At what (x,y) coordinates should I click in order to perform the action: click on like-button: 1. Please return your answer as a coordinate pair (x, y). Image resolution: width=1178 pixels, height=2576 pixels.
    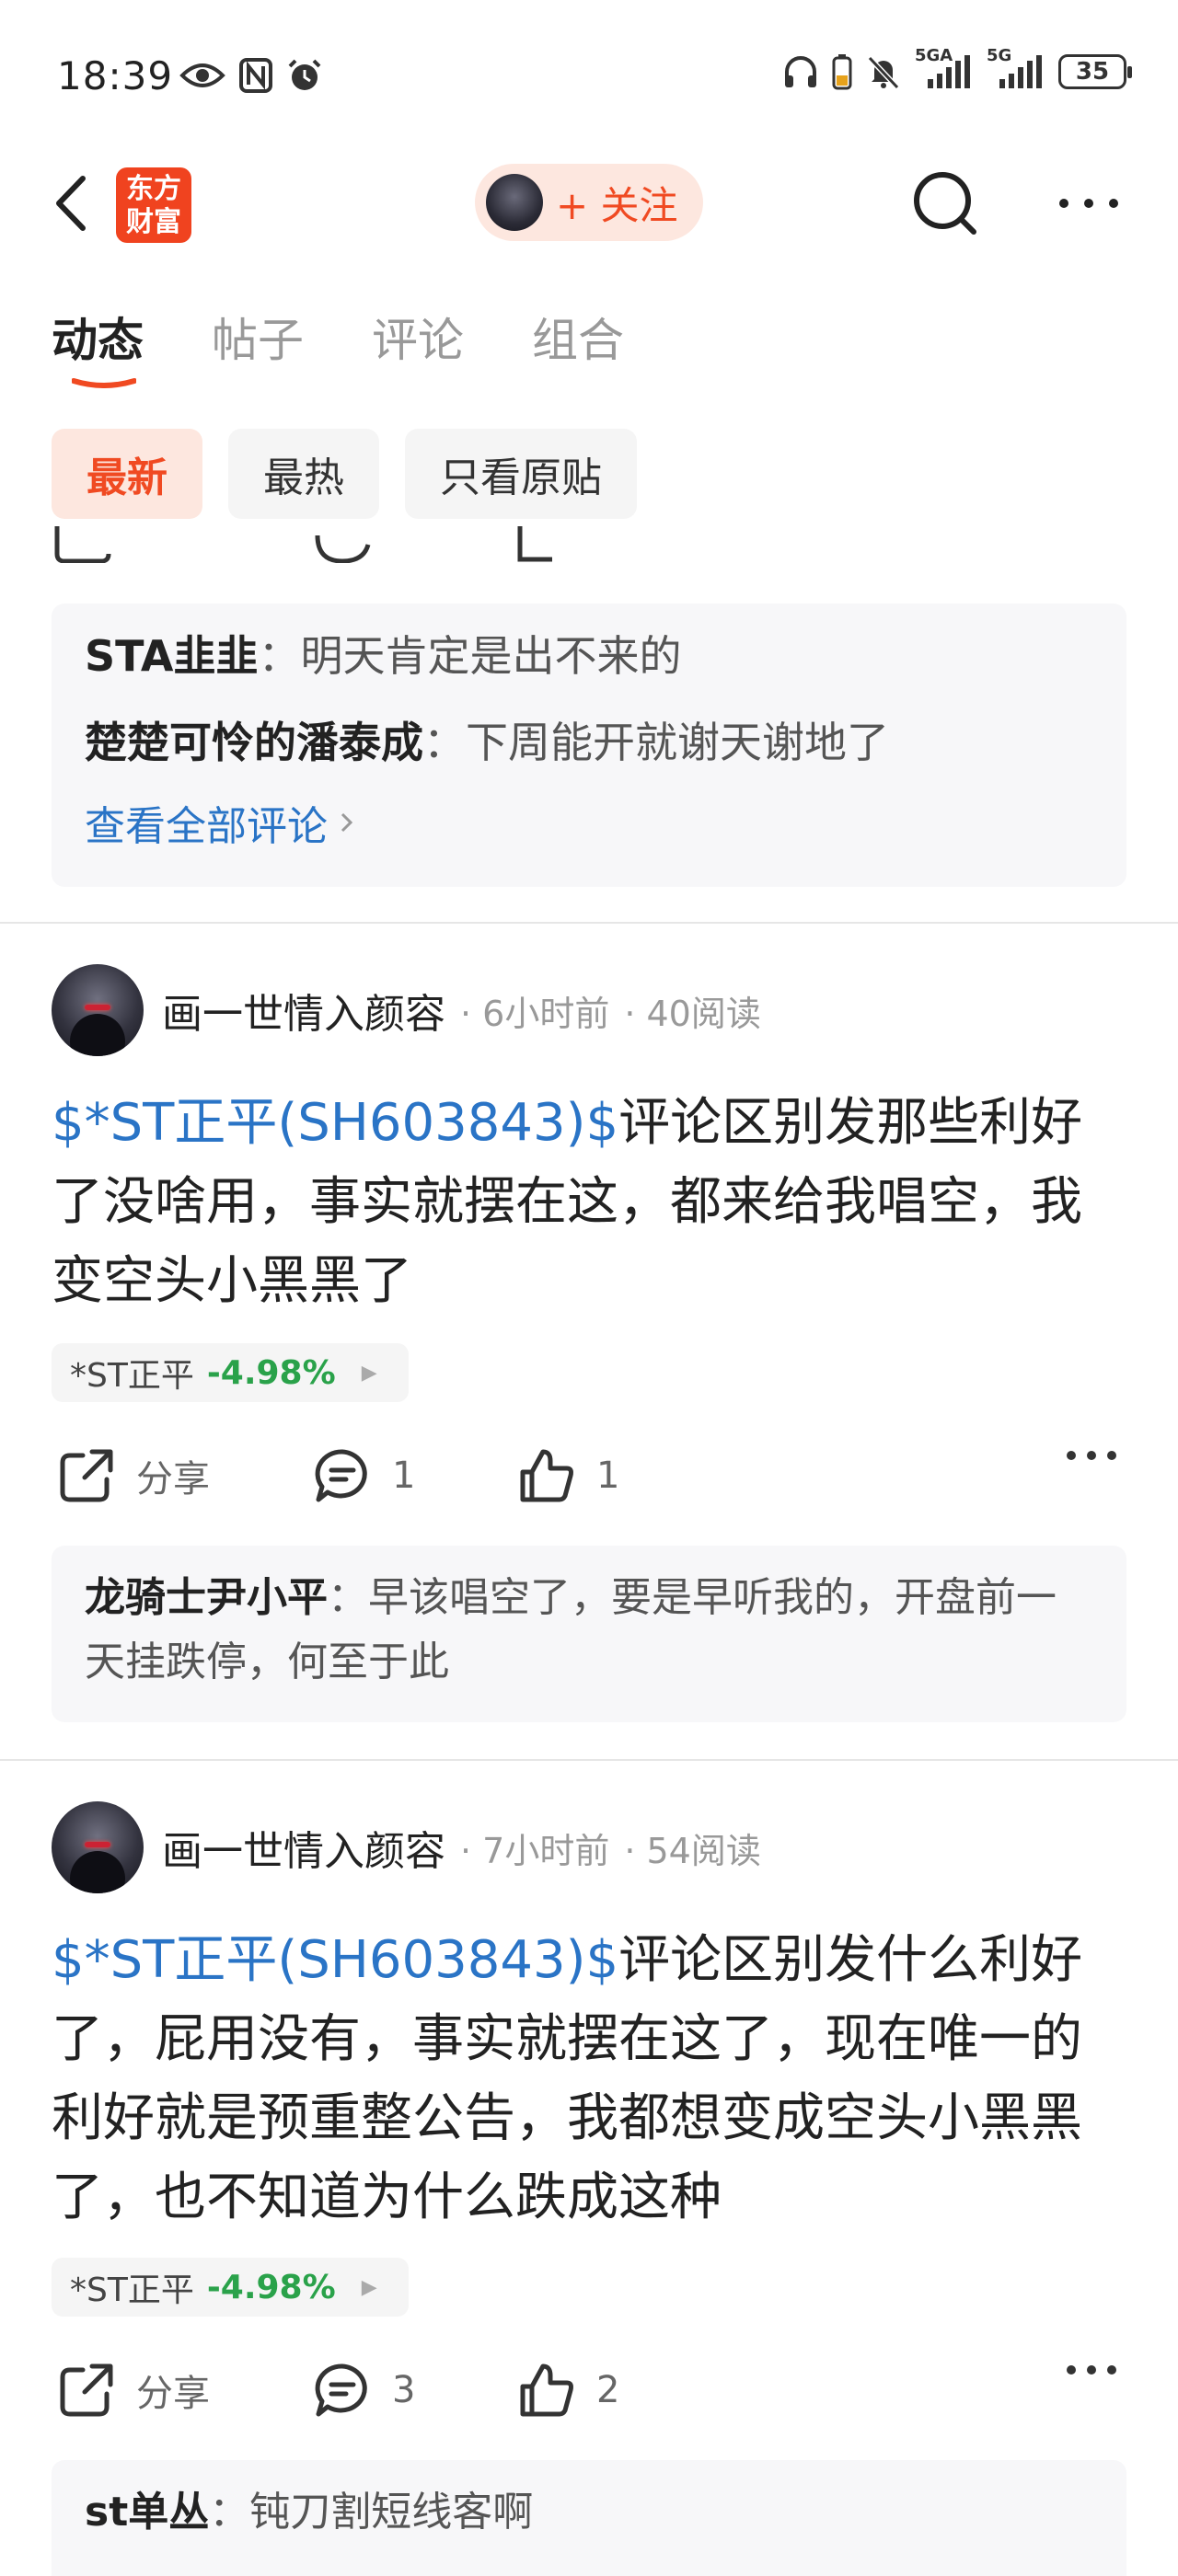
    Looking at the image, I should click on (568, 1475).